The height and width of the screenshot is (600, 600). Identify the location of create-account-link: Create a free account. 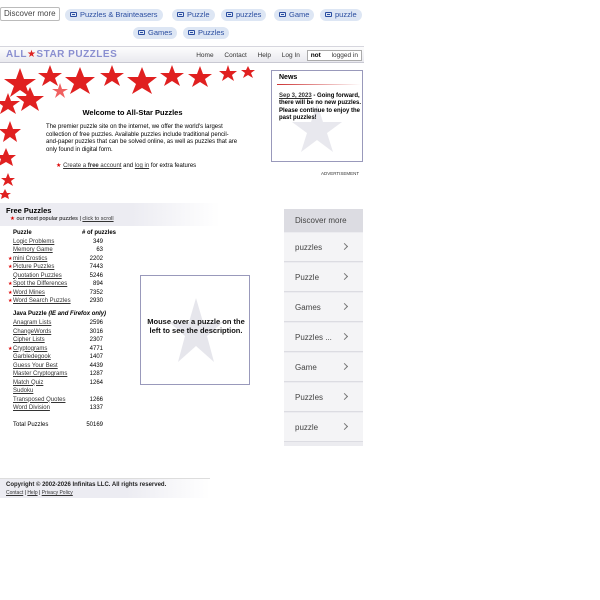
(92, 166).